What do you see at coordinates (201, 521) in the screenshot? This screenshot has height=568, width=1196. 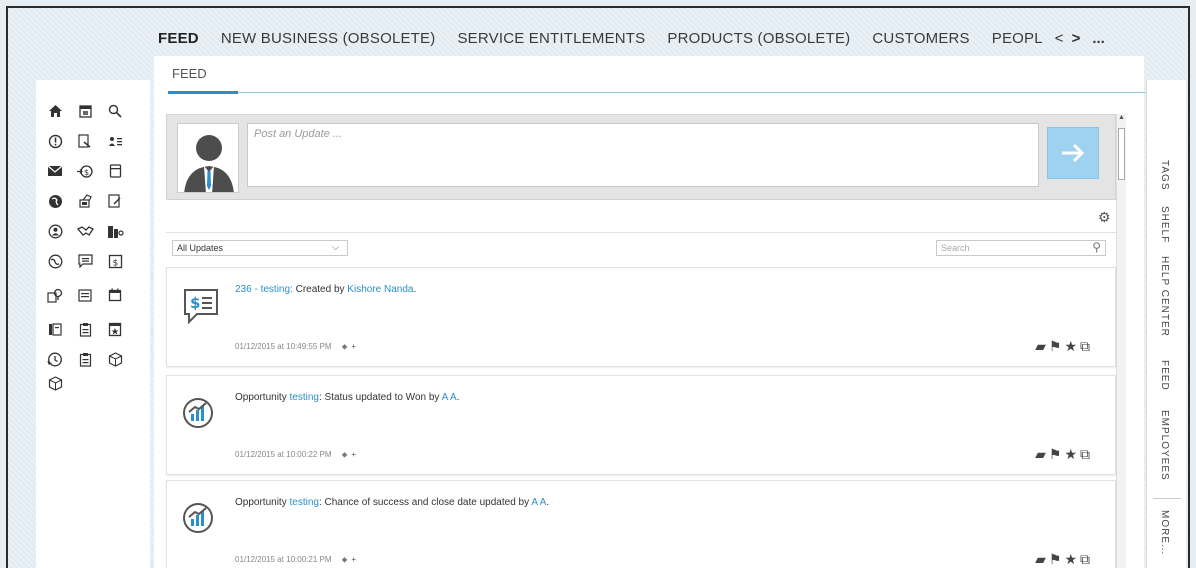 I see `opportunity-icon` at bounding box center [201, 521].